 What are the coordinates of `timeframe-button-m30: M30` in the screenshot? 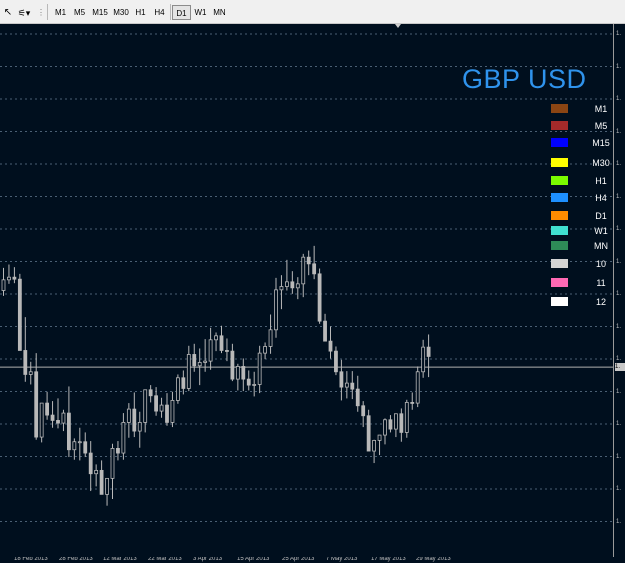 It's located at (121, 12).